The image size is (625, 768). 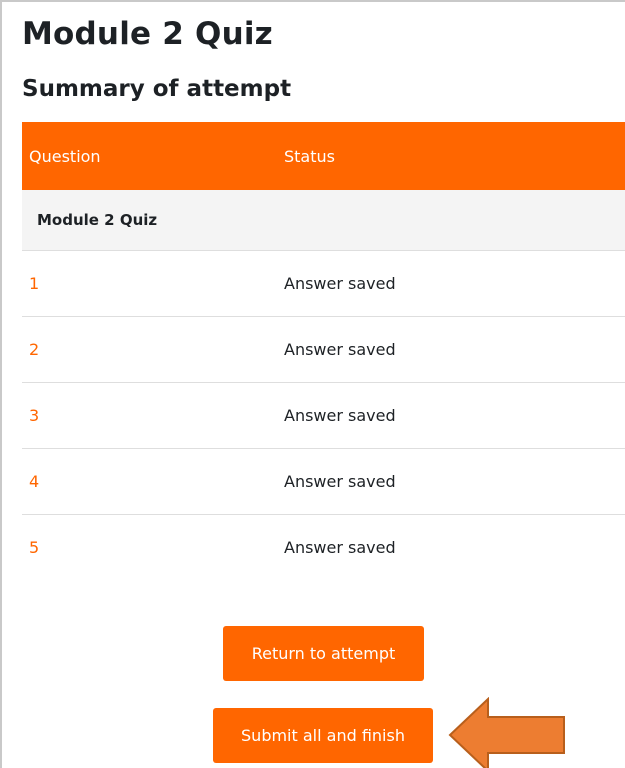 I want to click on question-number-link: 2, so click(x=153, y=349).